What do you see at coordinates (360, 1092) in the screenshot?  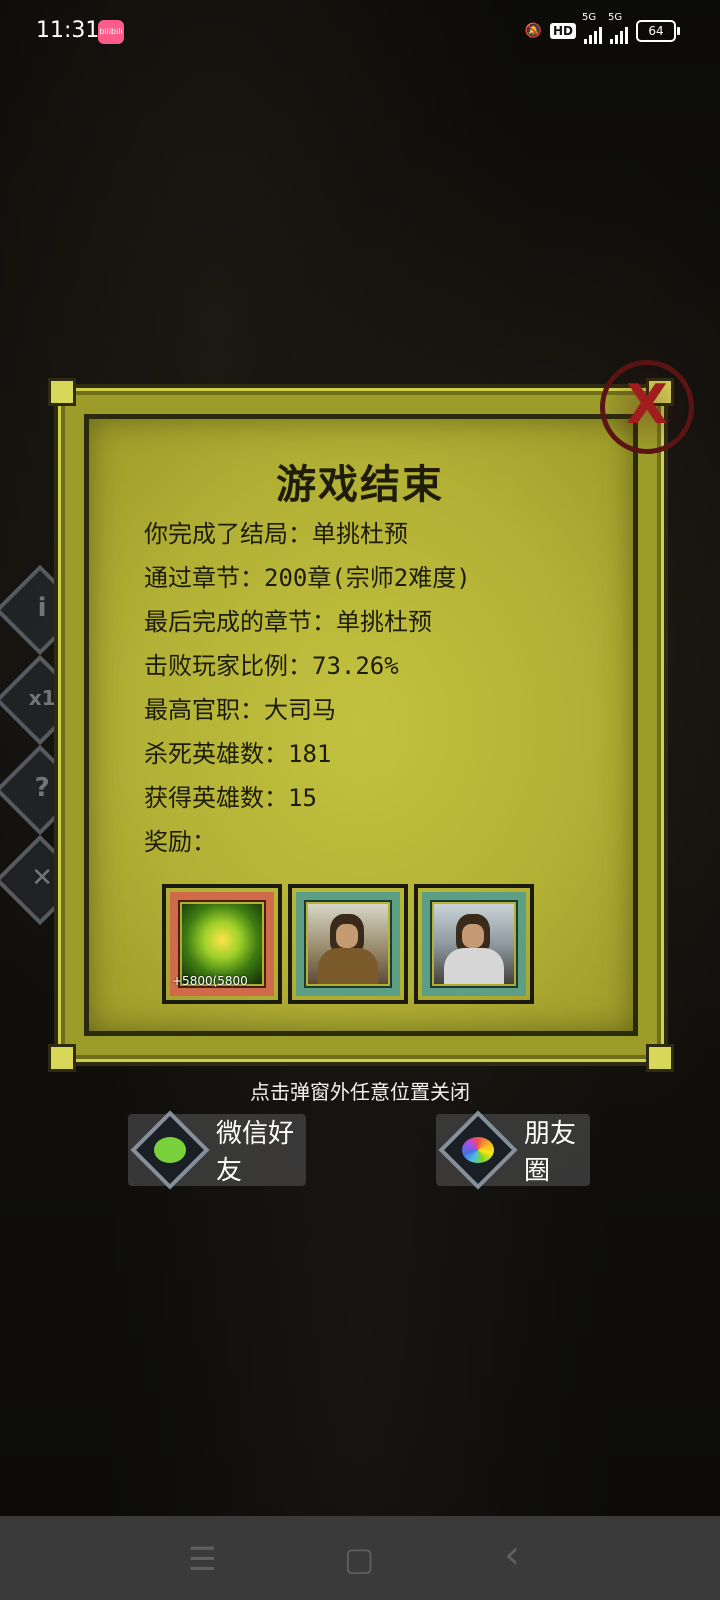 I see `close-hint: 点击弹窗外任意位置关闭` at bounding box center [360, 1092].